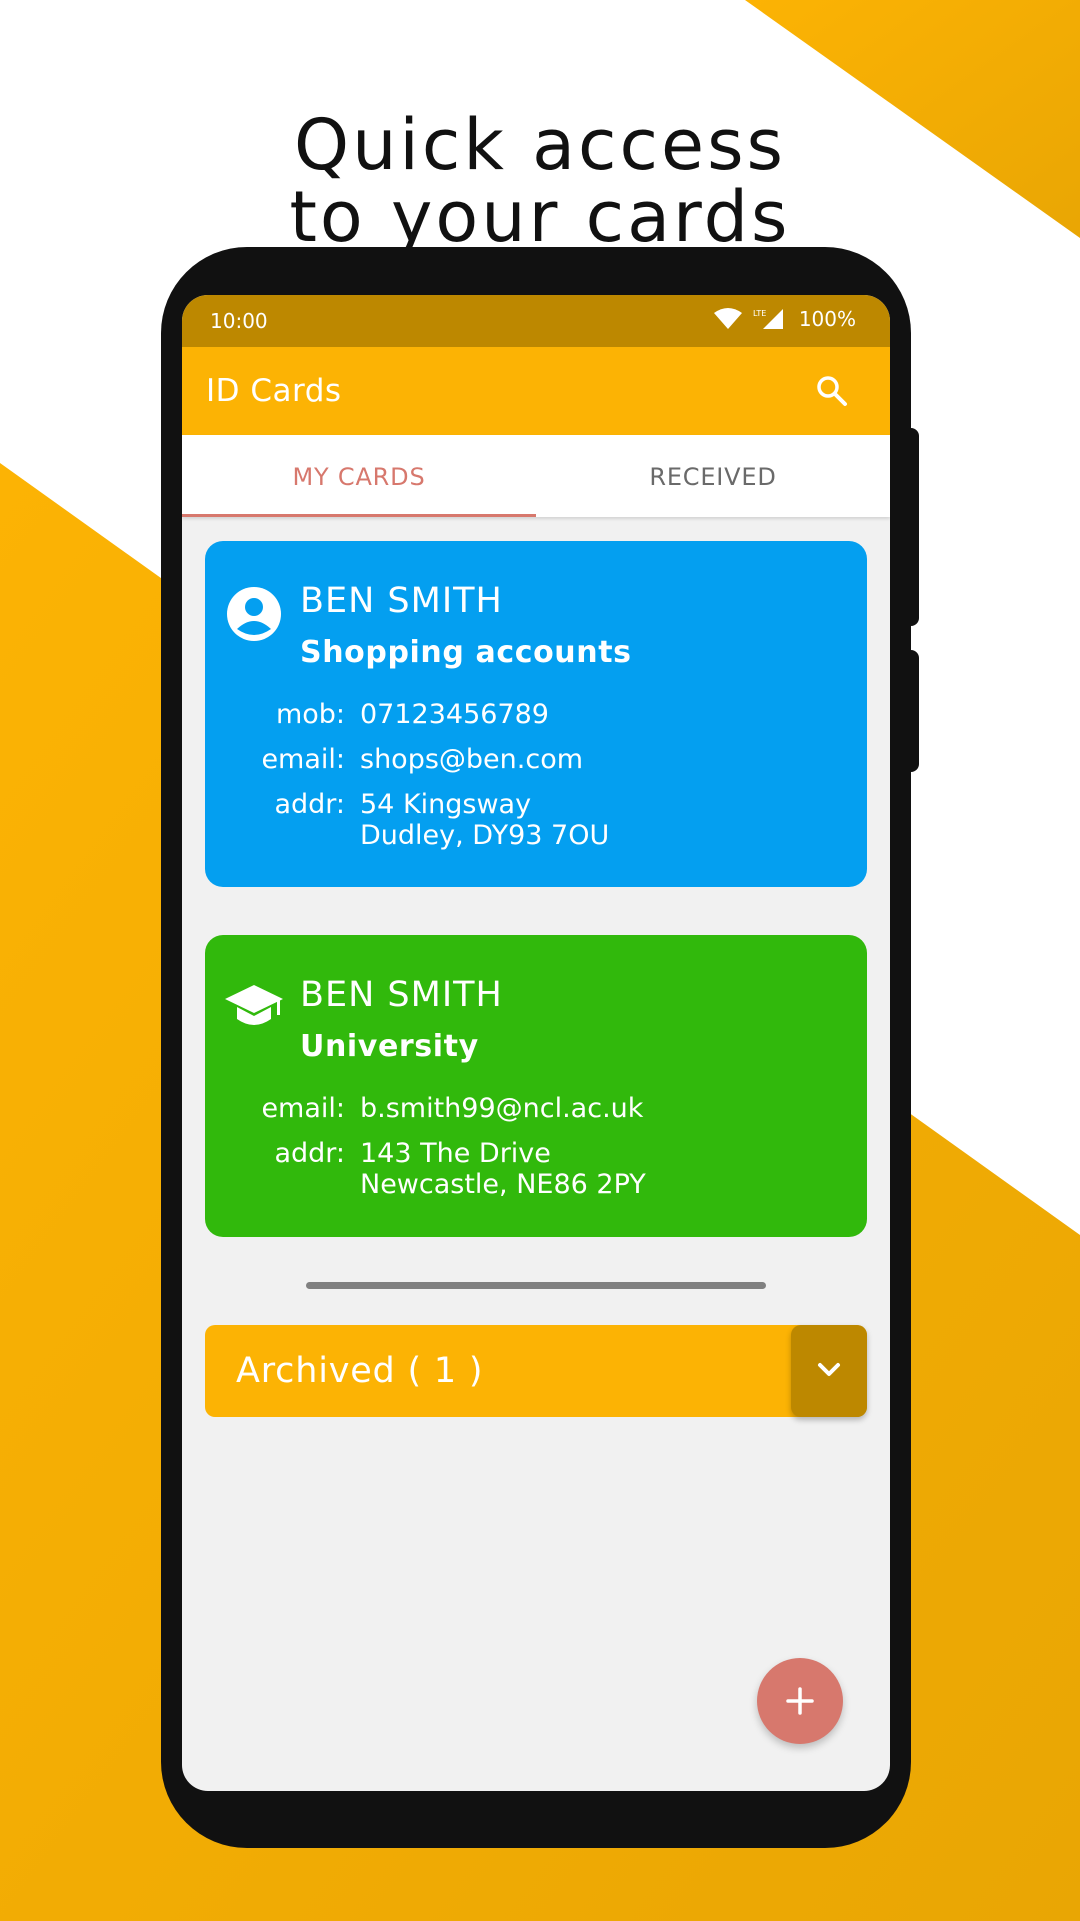 This screenshot has width=1080, height=1921. I want to click on field-row-address: addr: 143 The Drive Newcastle, NE86 2PY, so click(536, 1175).